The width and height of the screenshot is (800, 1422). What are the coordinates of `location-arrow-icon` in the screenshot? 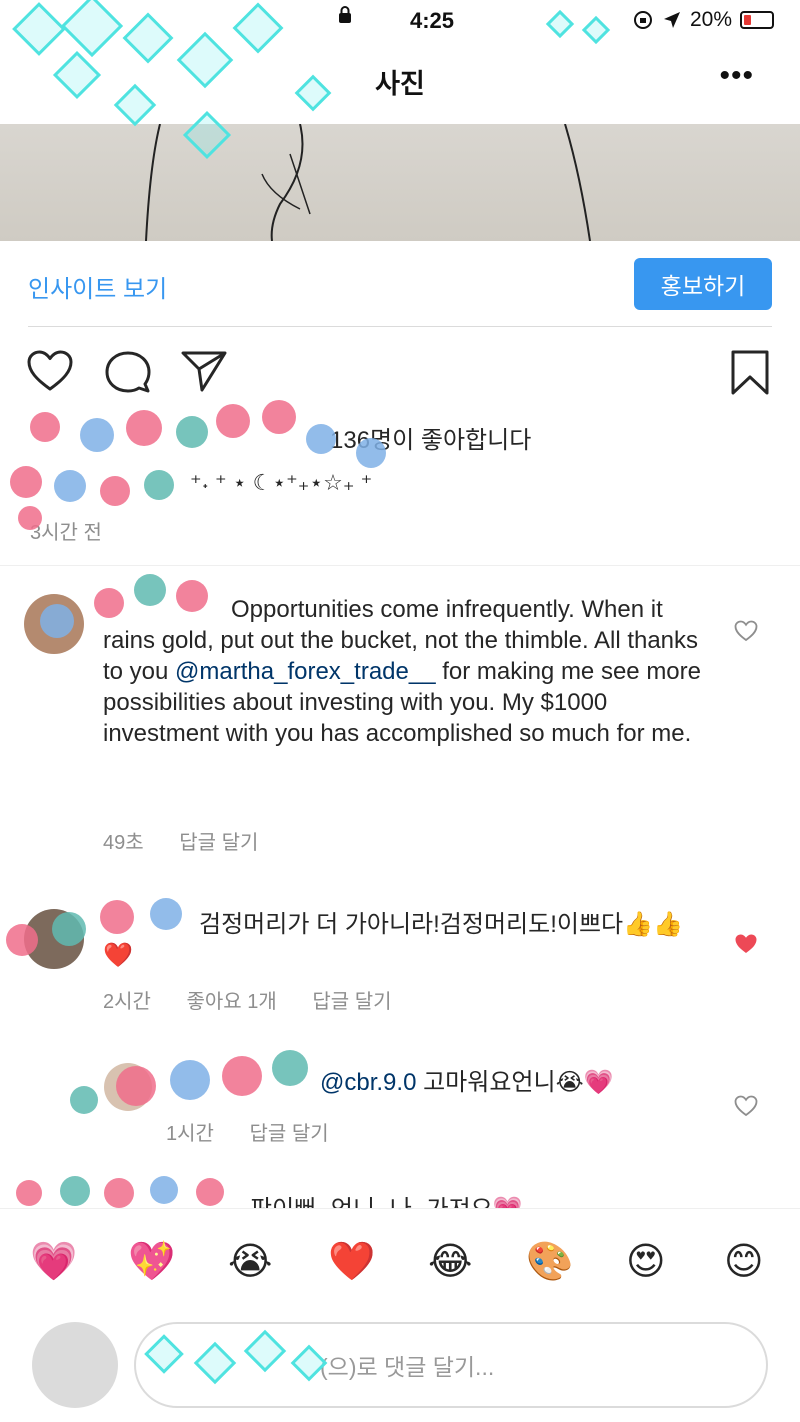 It's located at (671, 20).